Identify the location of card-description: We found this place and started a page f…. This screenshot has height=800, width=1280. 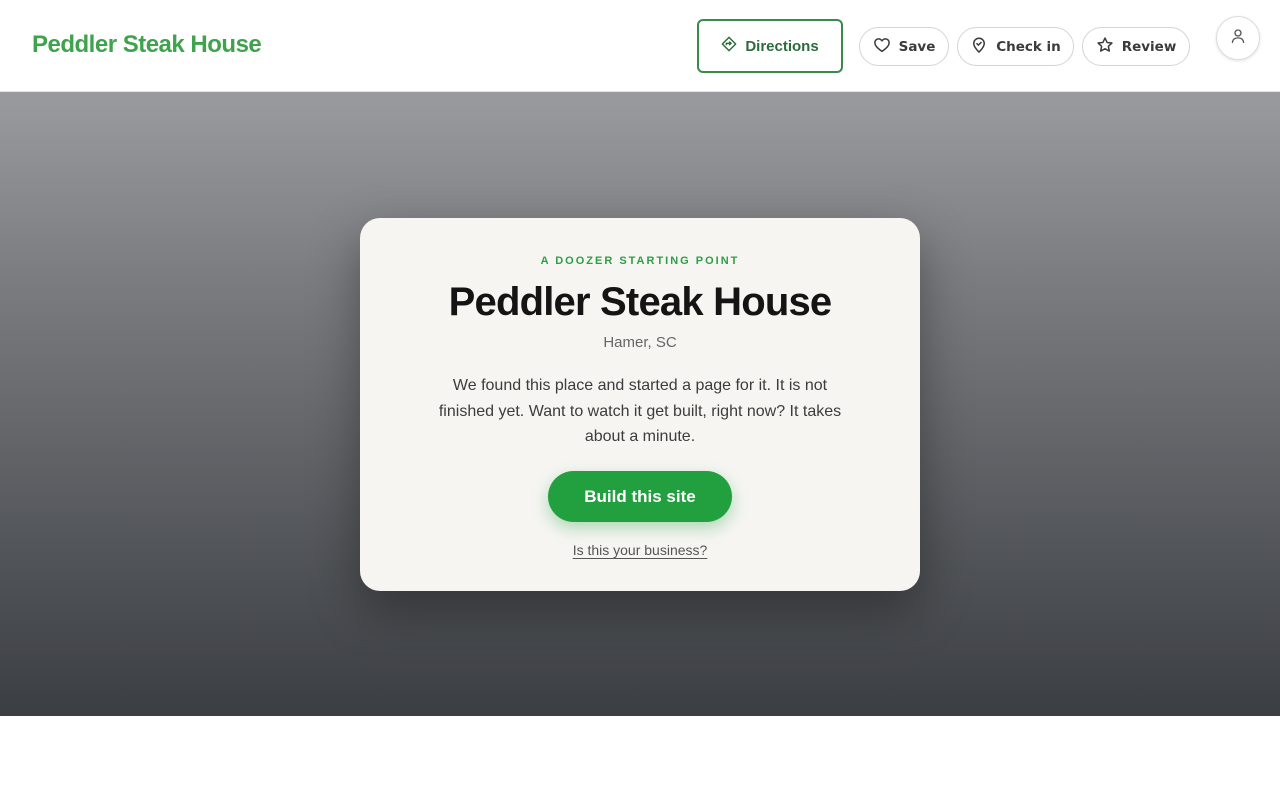
(640, 411).